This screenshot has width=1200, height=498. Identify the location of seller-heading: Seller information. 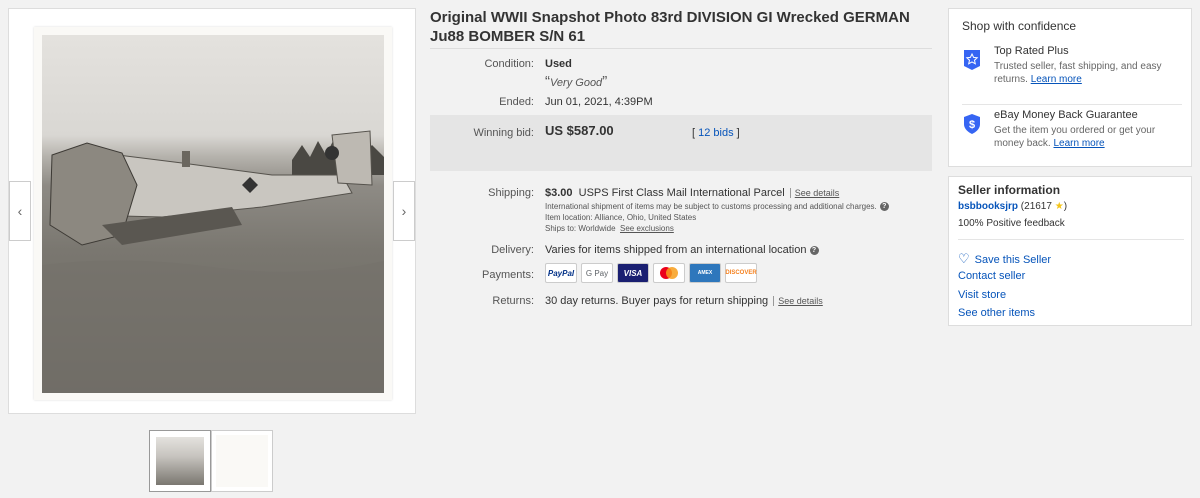
(1009, 190).